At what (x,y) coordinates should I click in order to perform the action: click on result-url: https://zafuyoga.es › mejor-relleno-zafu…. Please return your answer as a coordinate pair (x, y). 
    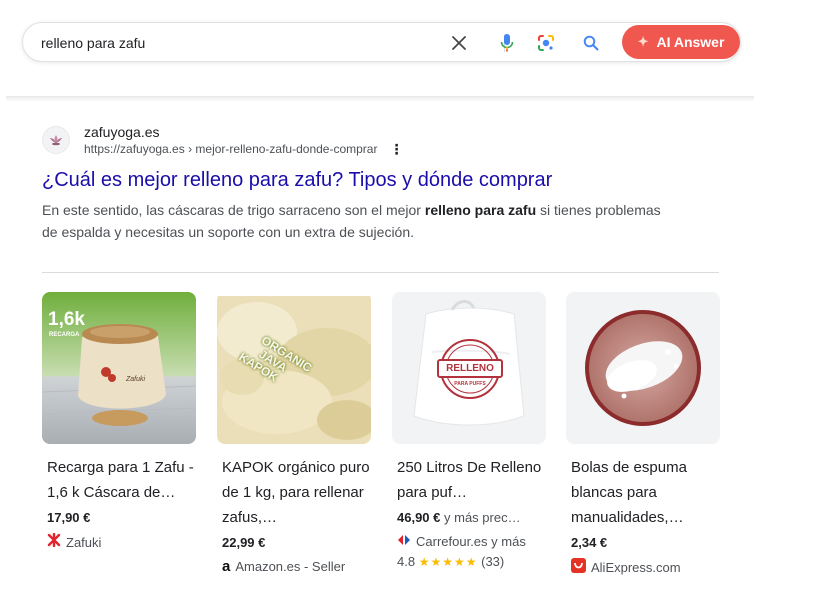
    Looking at the image, I should click on (231, 148).